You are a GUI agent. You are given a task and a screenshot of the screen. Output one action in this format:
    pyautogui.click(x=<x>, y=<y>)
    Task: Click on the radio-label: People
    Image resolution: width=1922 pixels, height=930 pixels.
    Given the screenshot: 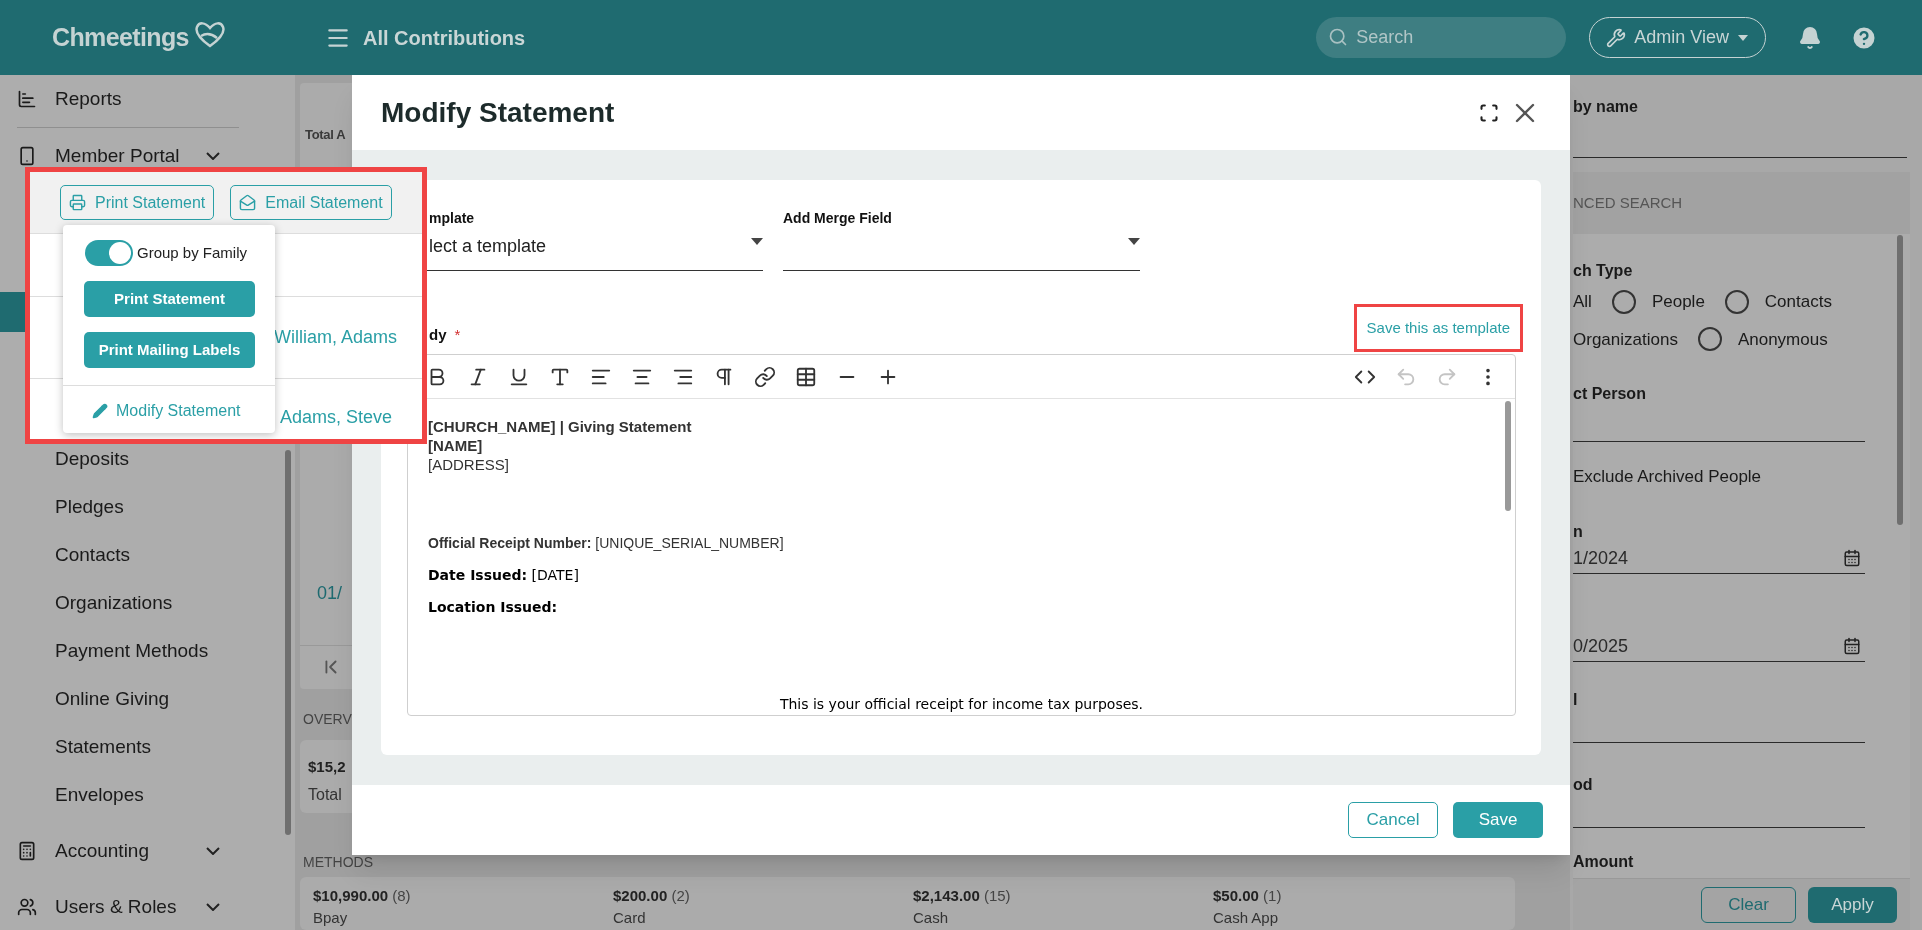 What is the action you would take?
    pyautogui.click(x=1678, y=302)
    